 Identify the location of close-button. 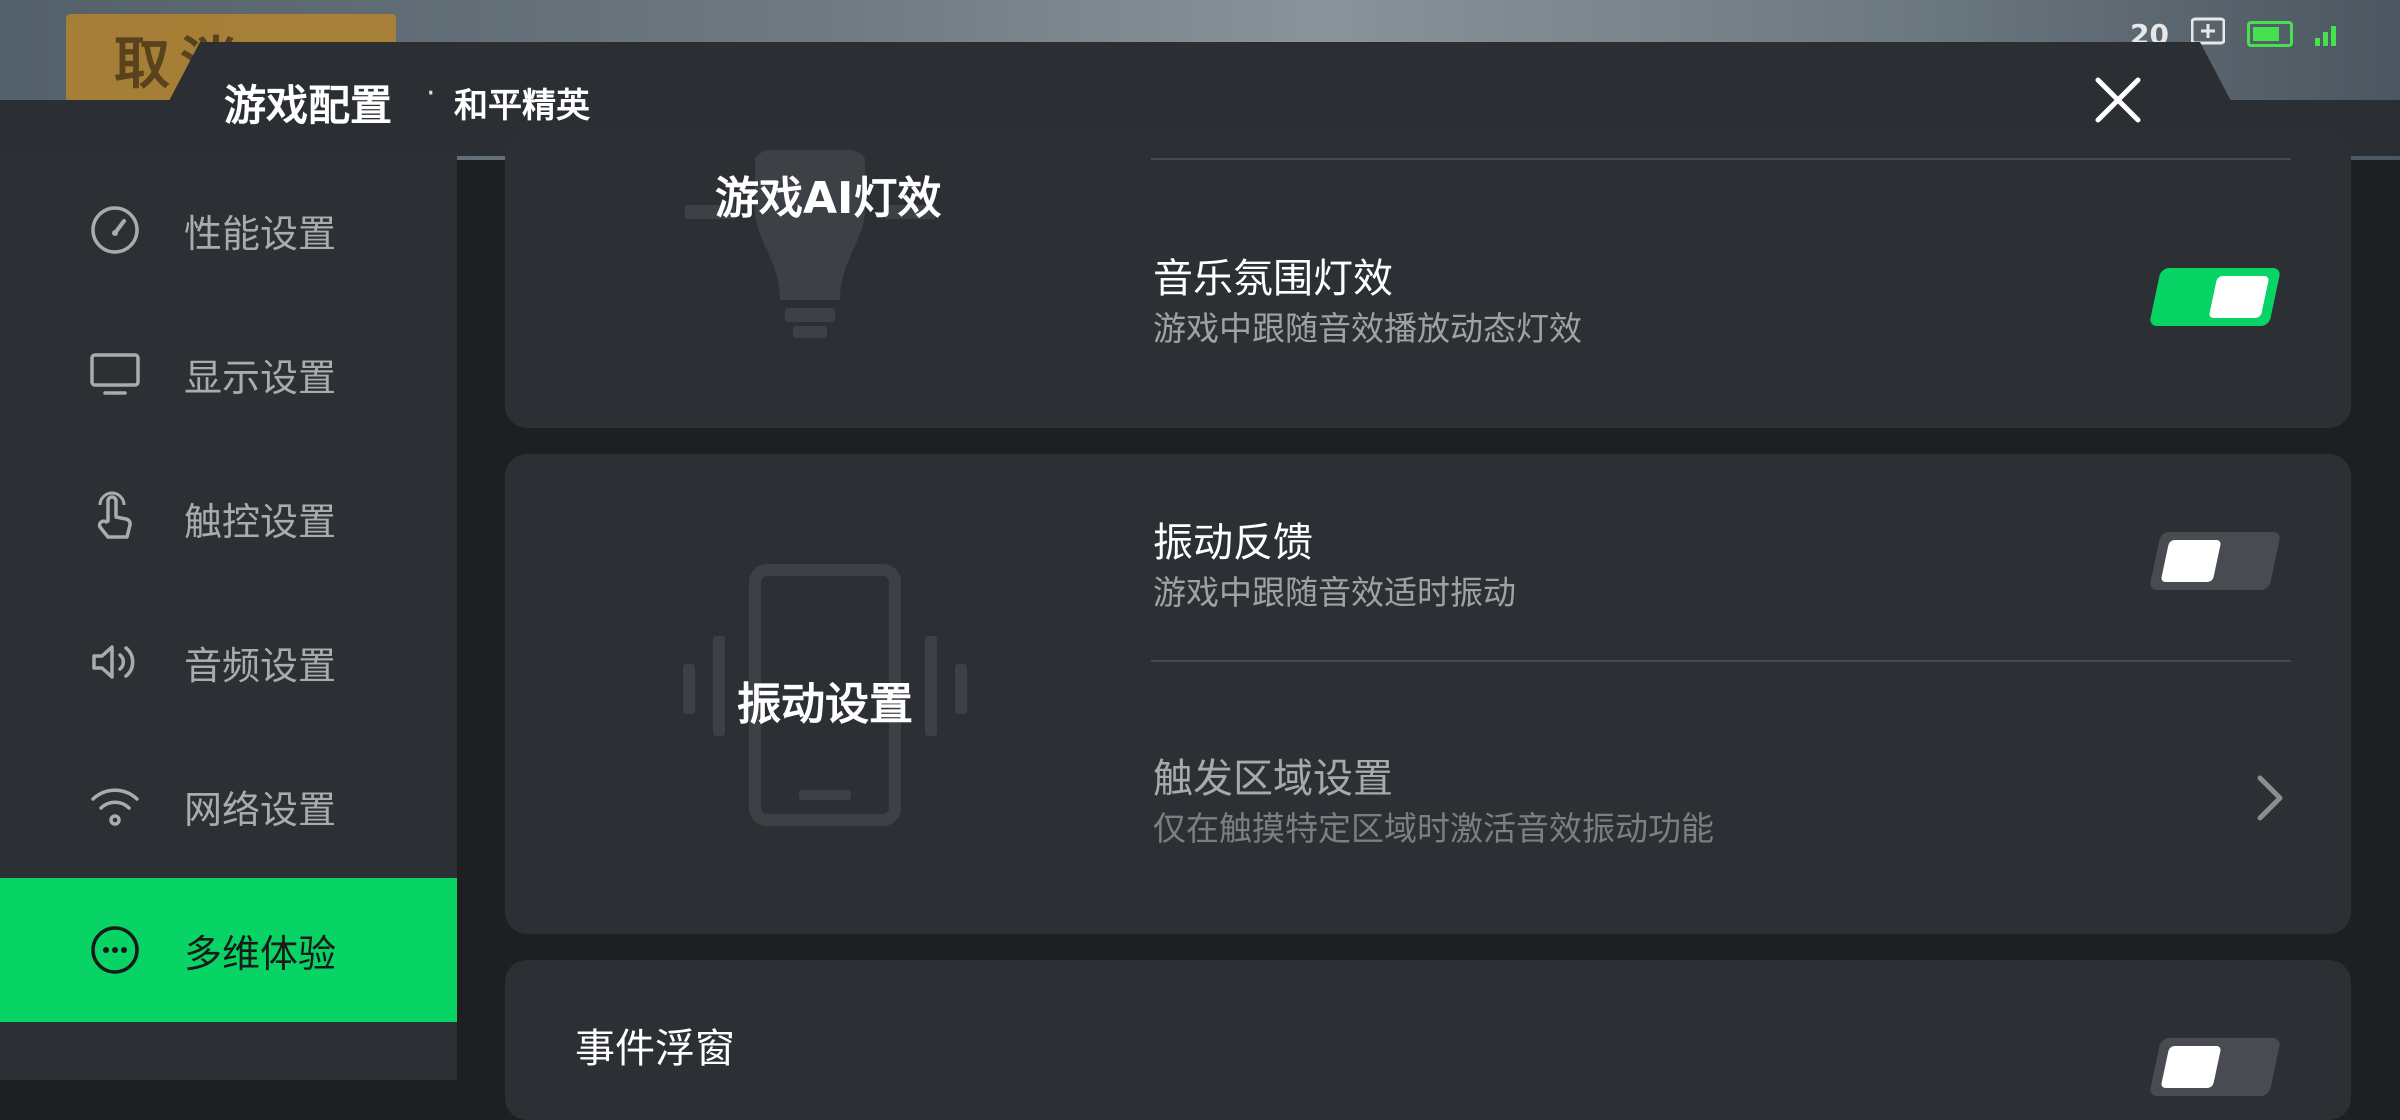
(2118, 100).